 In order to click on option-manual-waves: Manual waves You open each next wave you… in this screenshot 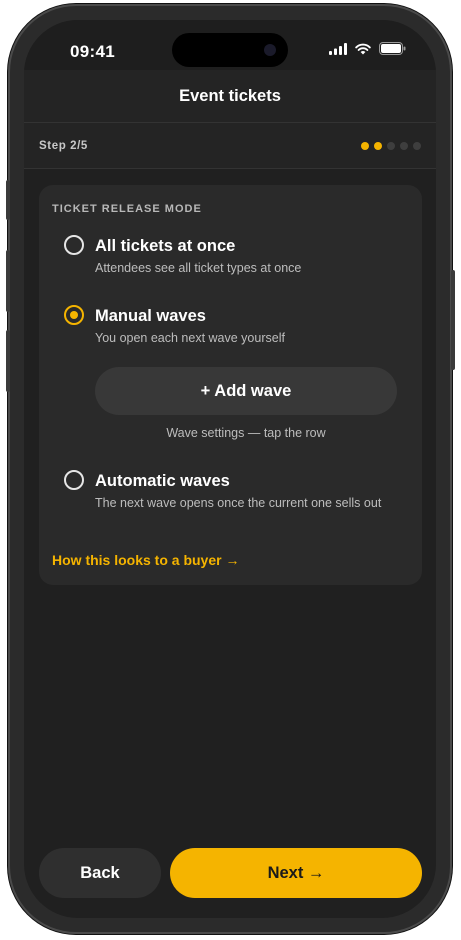, I will do `click(230, 324)`.